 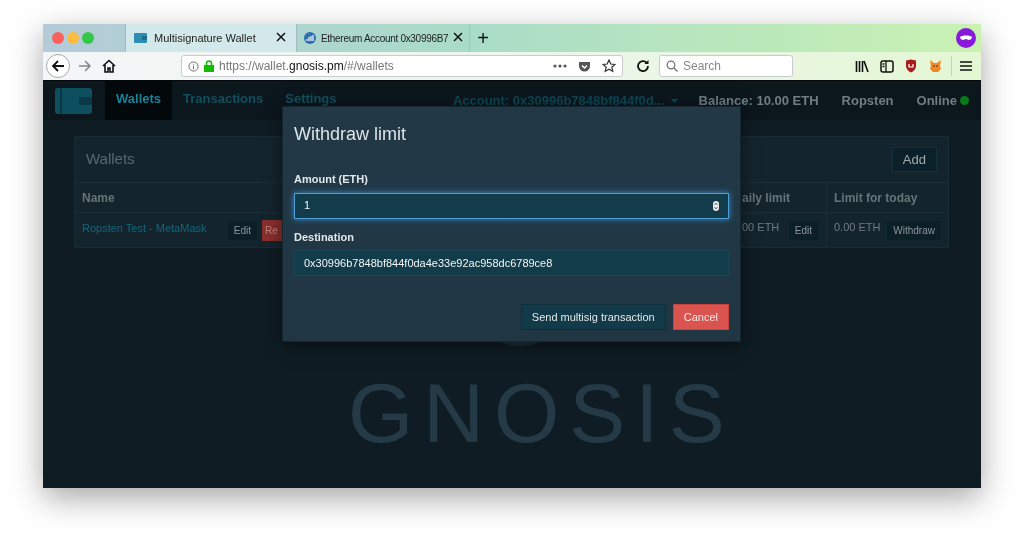 What do you see at coordinates (867, 100) in the screenshot?
I see `network-text: Ropsten` at bounding box center [867, 100].